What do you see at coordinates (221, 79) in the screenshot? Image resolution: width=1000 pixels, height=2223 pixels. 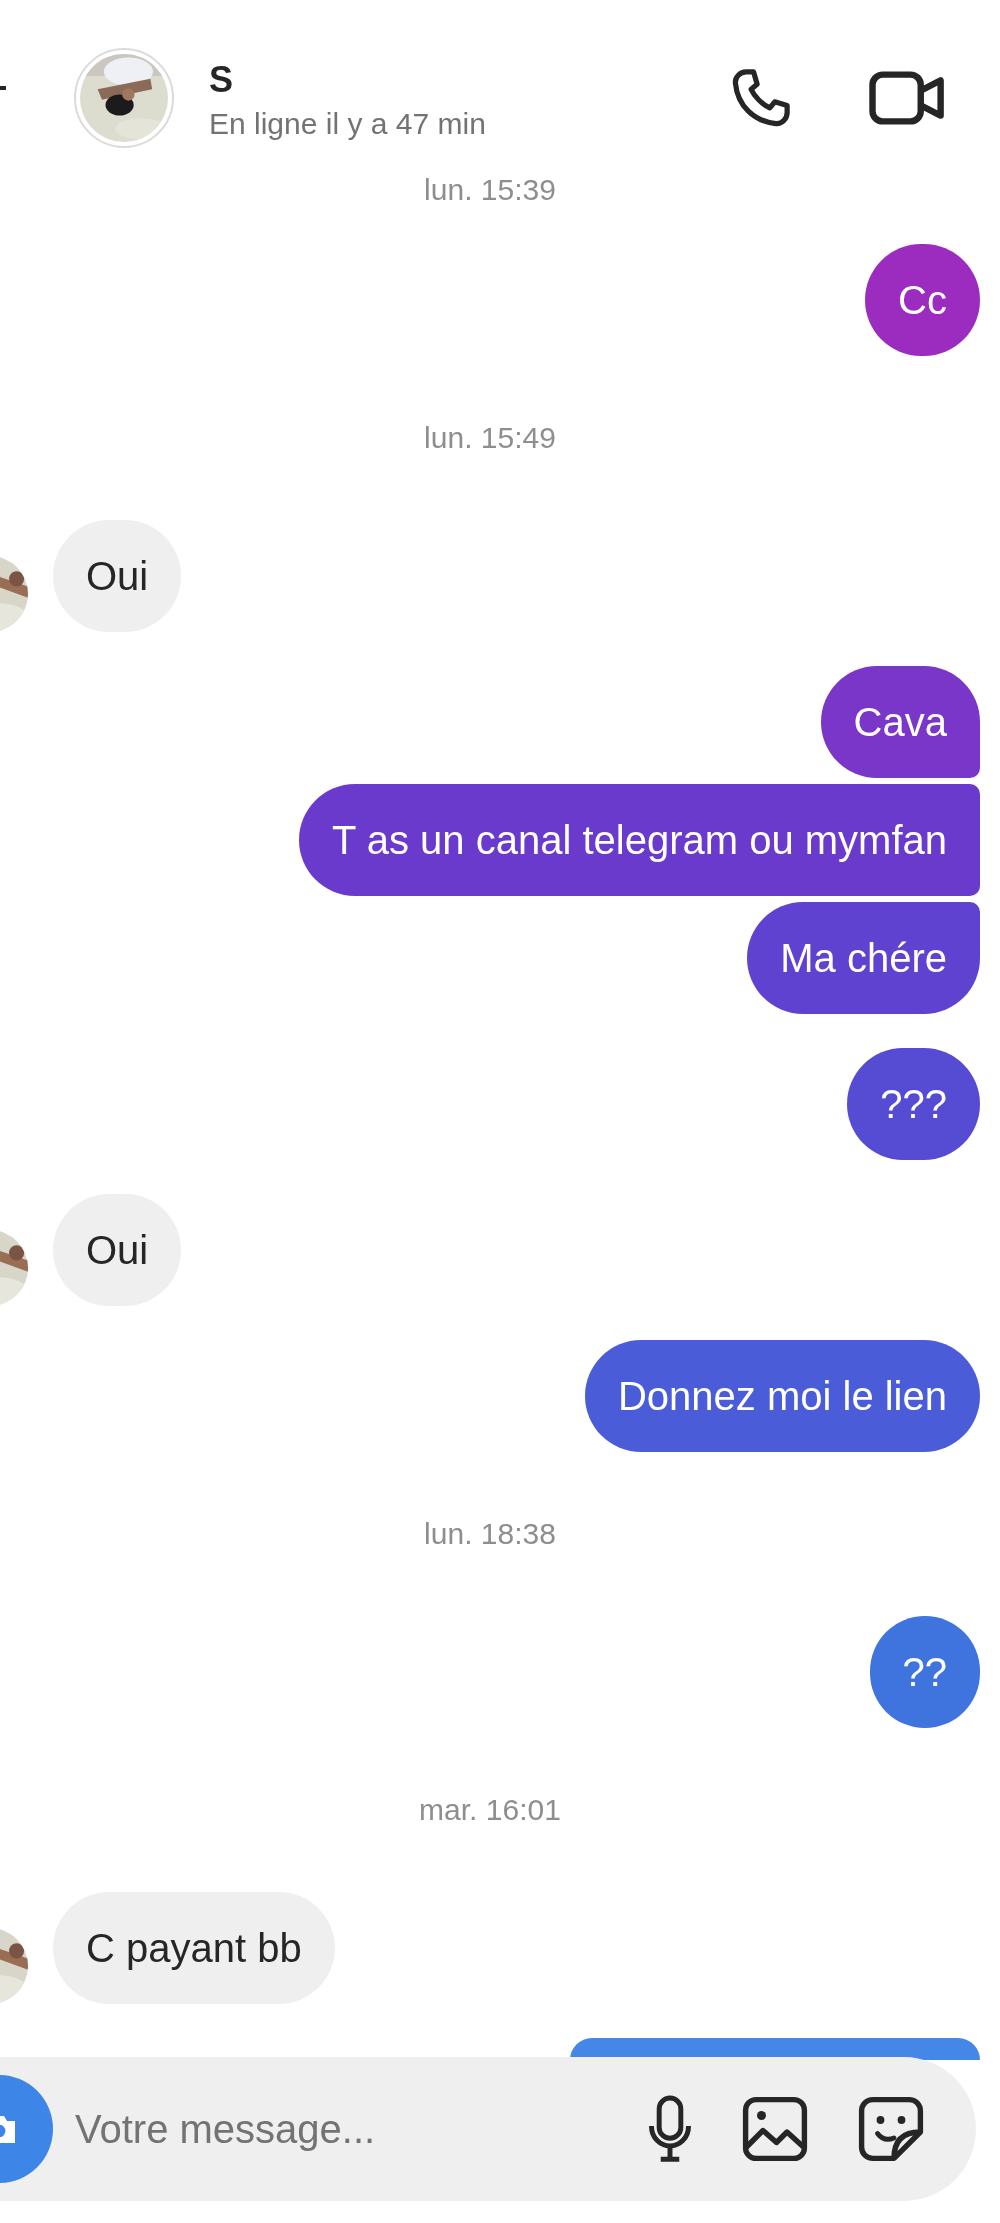 I see `contact-name: S` at bounding box center [221, 79].